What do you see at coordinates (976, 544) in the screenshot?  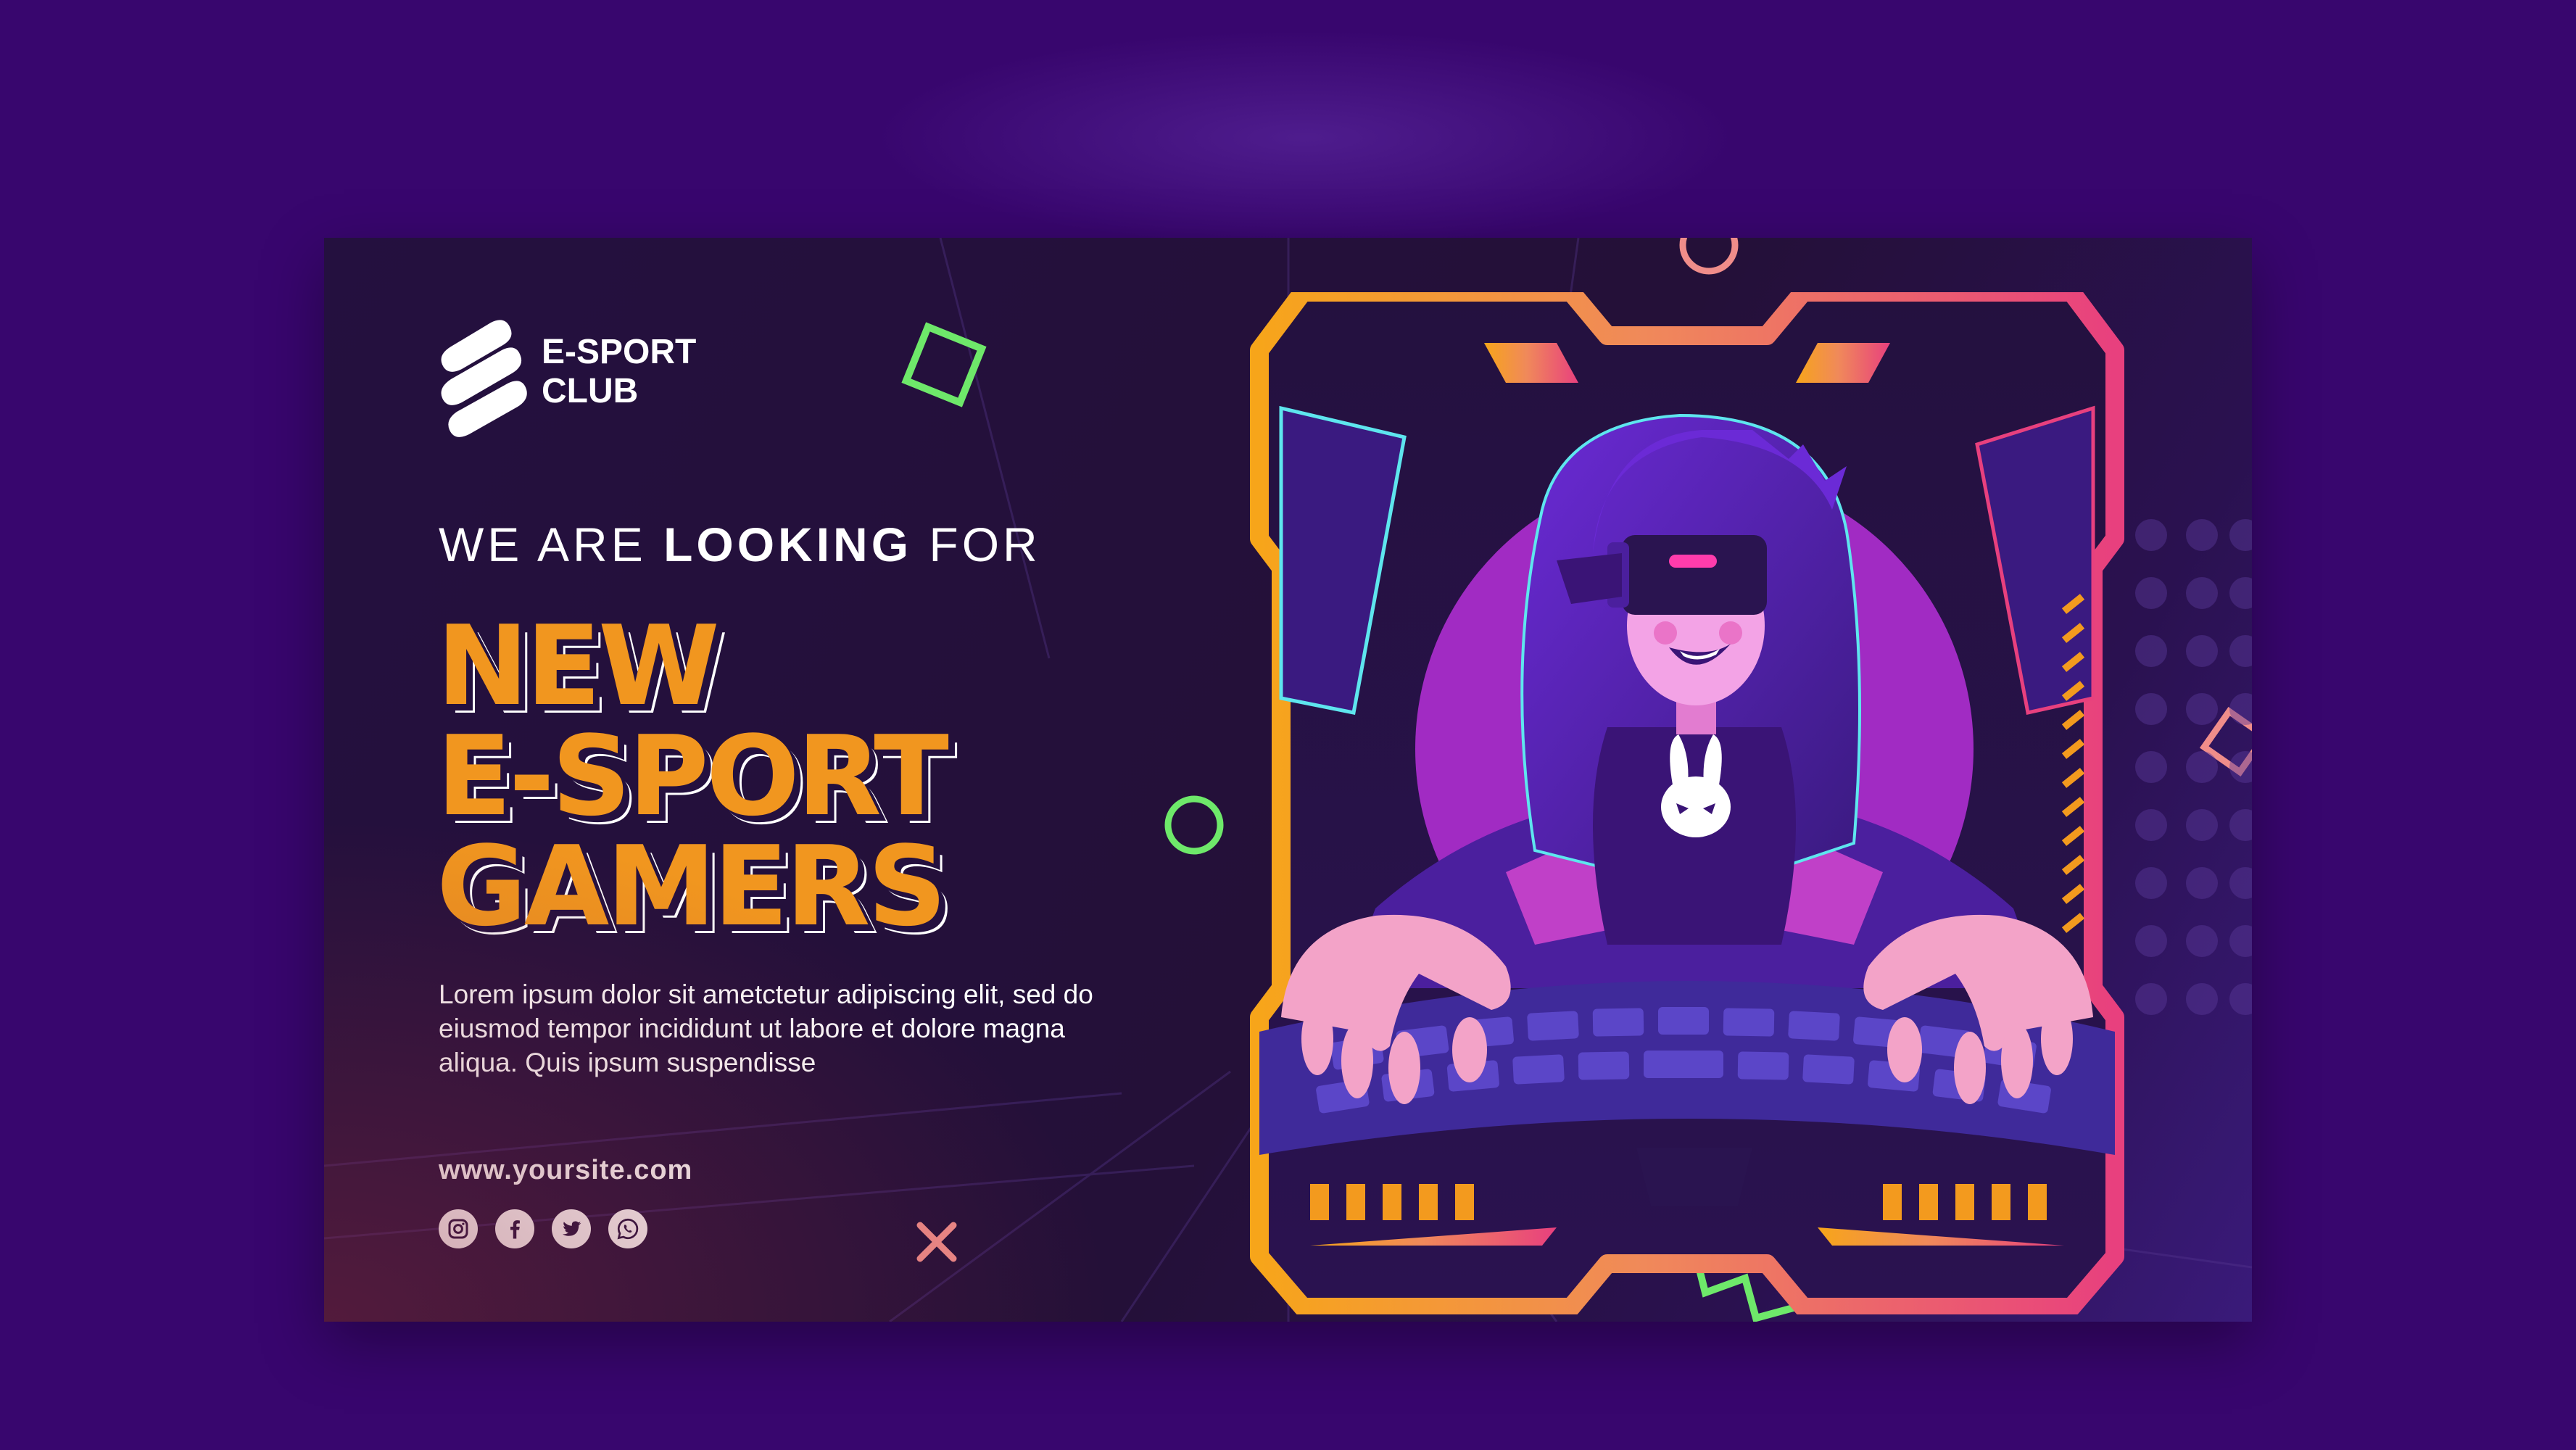 I see `tagline-suffix: FOR` at bounding box center [976, 544].